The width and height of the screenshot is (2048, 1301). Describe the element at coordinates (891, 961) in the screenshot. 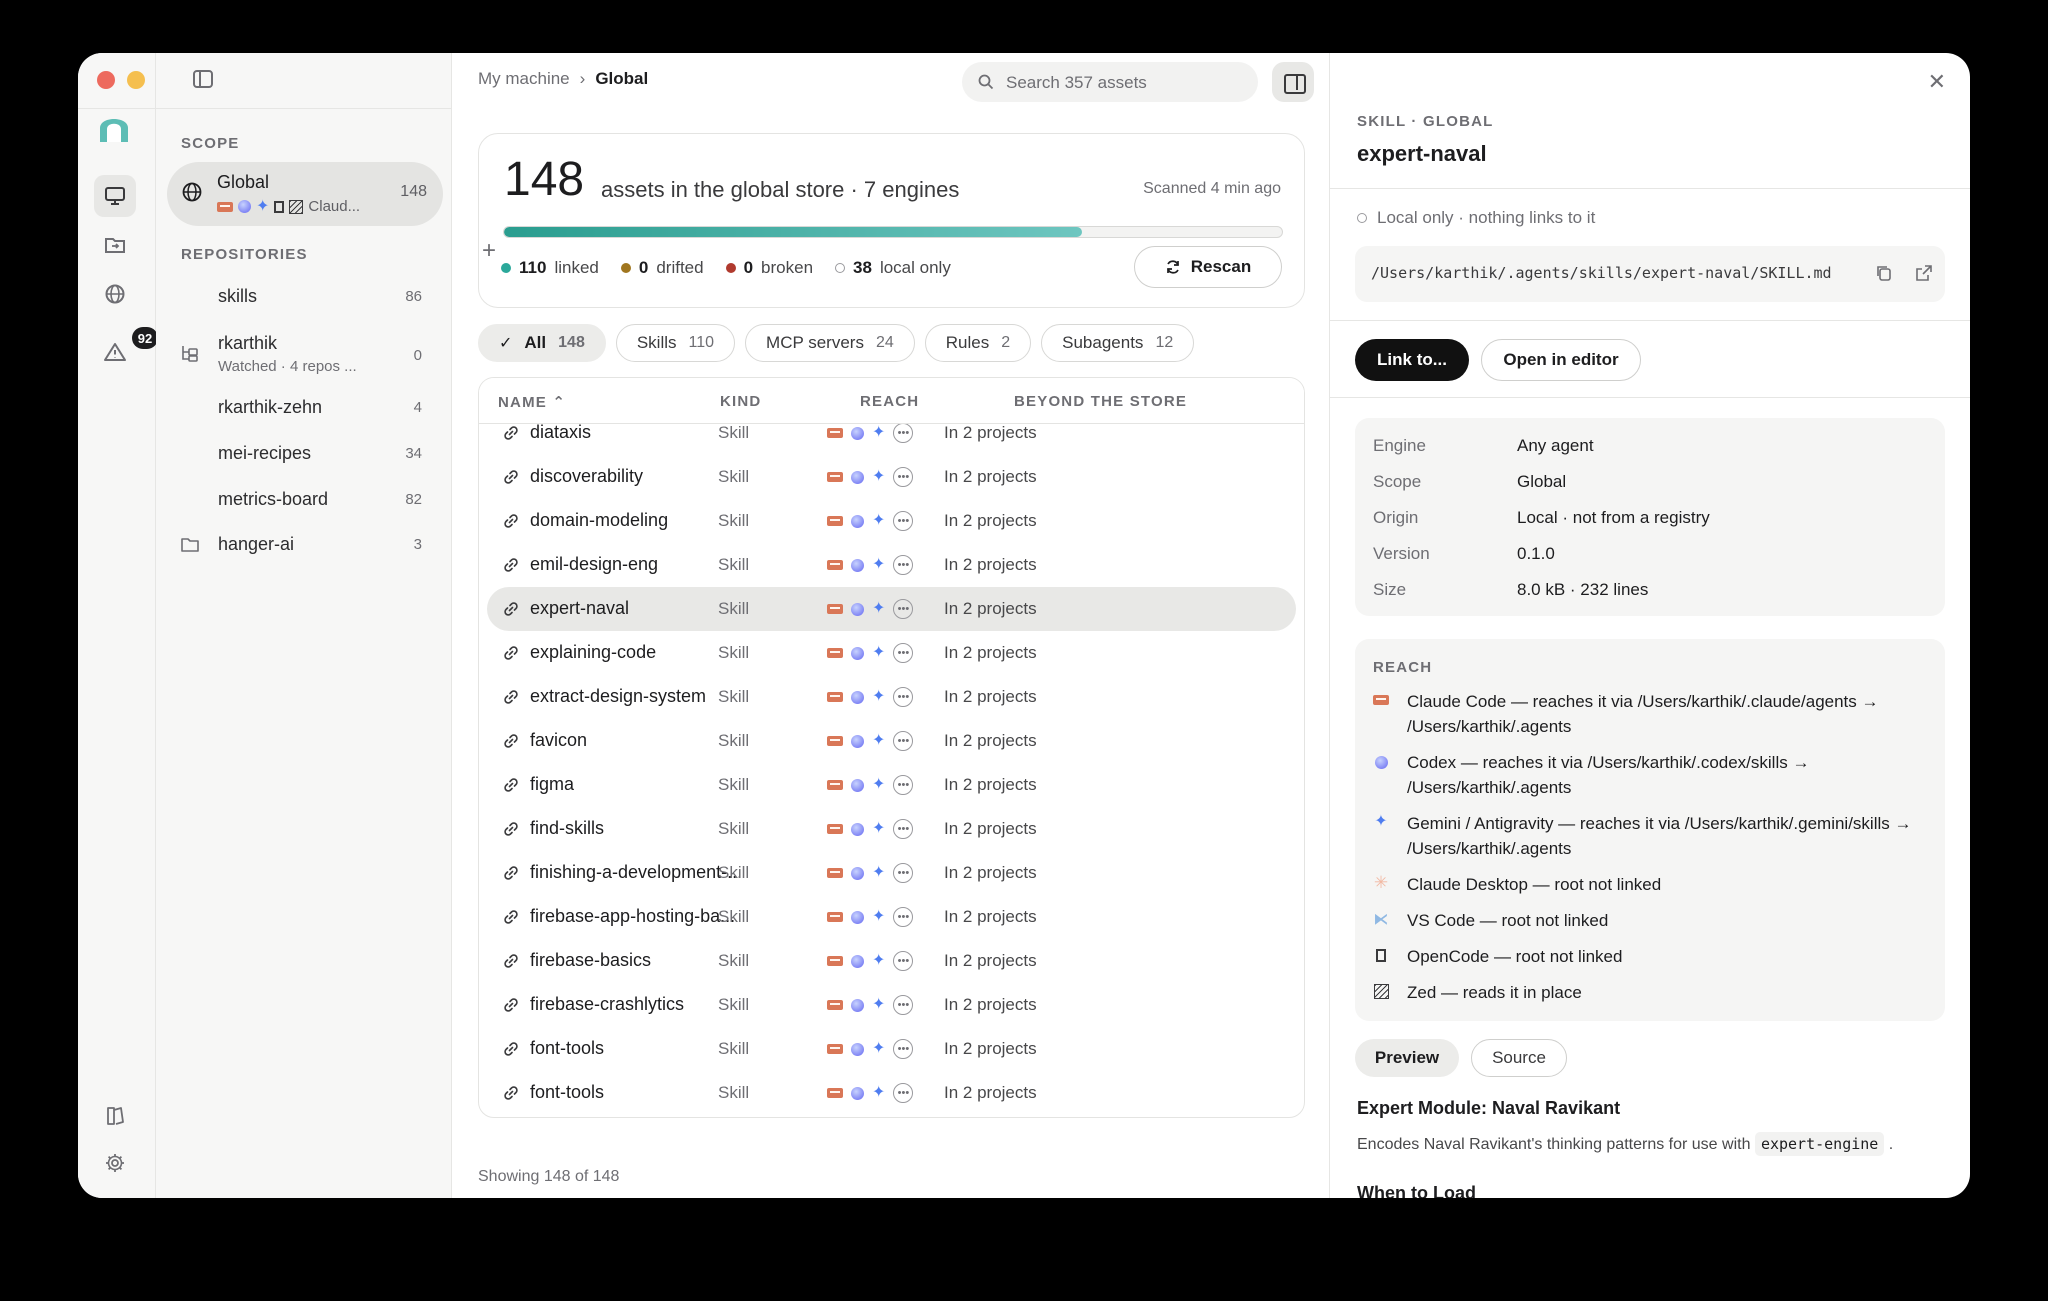

I see `table-row: firebase-basics Skill ✦ ••• In 2 projects` at that location.